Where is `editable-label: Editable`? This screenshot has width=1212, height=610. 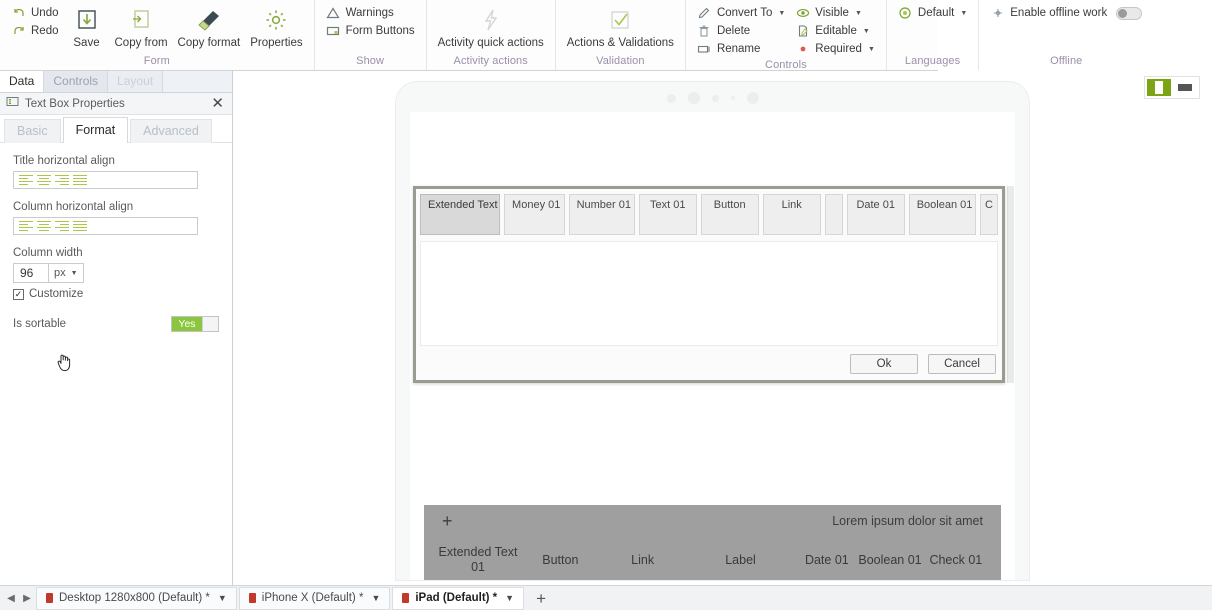
editable-label: Editable is located at coordinates (836, 31).